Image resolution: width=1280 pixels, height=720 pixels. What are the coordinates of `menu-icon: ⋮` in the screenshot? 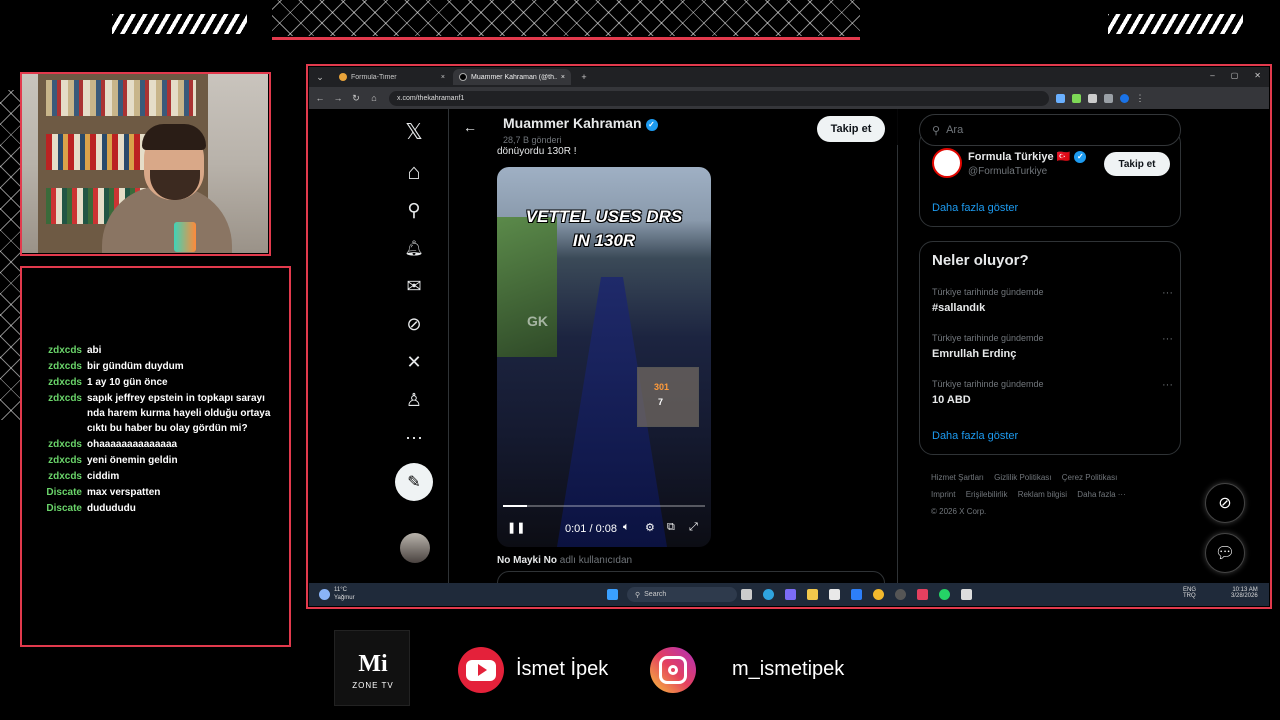 It's located at (1140, 98).